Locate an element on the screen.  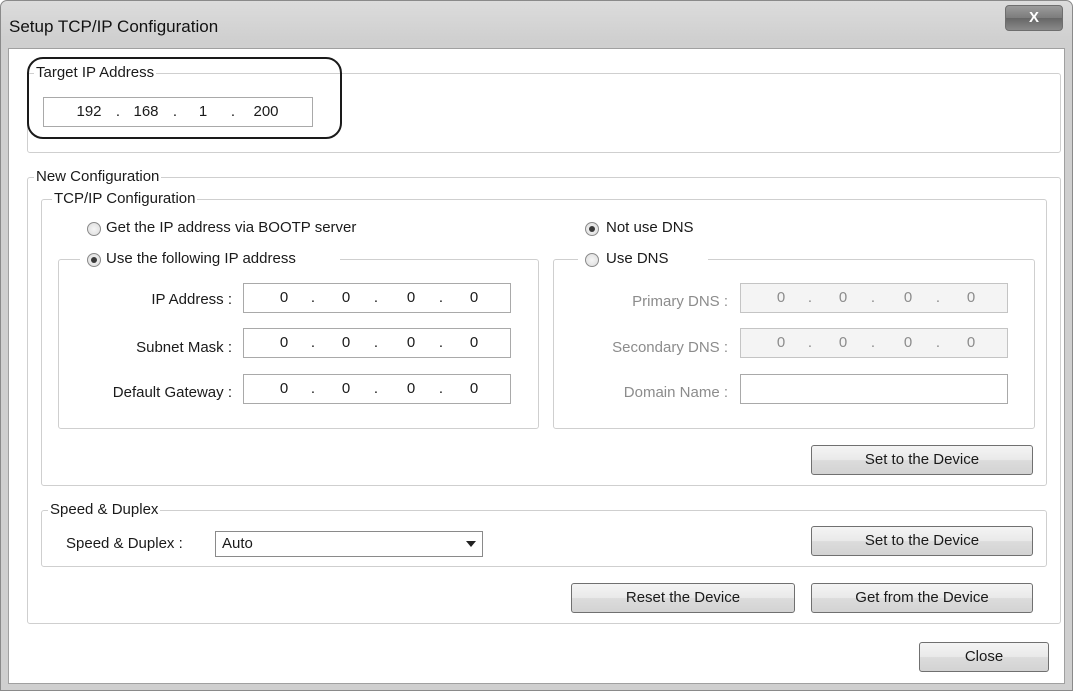
speed-duplex-select: Auto is located at coordinates (349, 544).